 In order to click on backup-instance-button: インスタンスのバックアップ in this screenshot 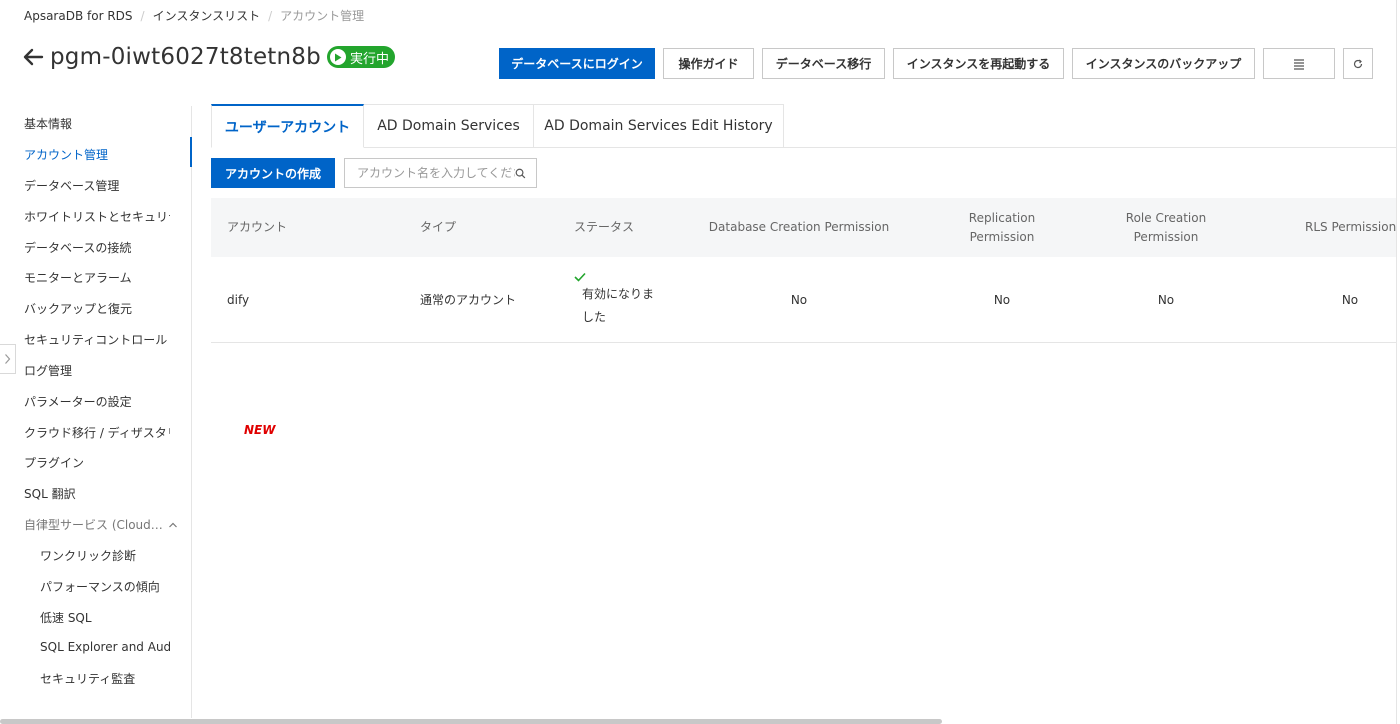, I will do `click(1163, 63)`.